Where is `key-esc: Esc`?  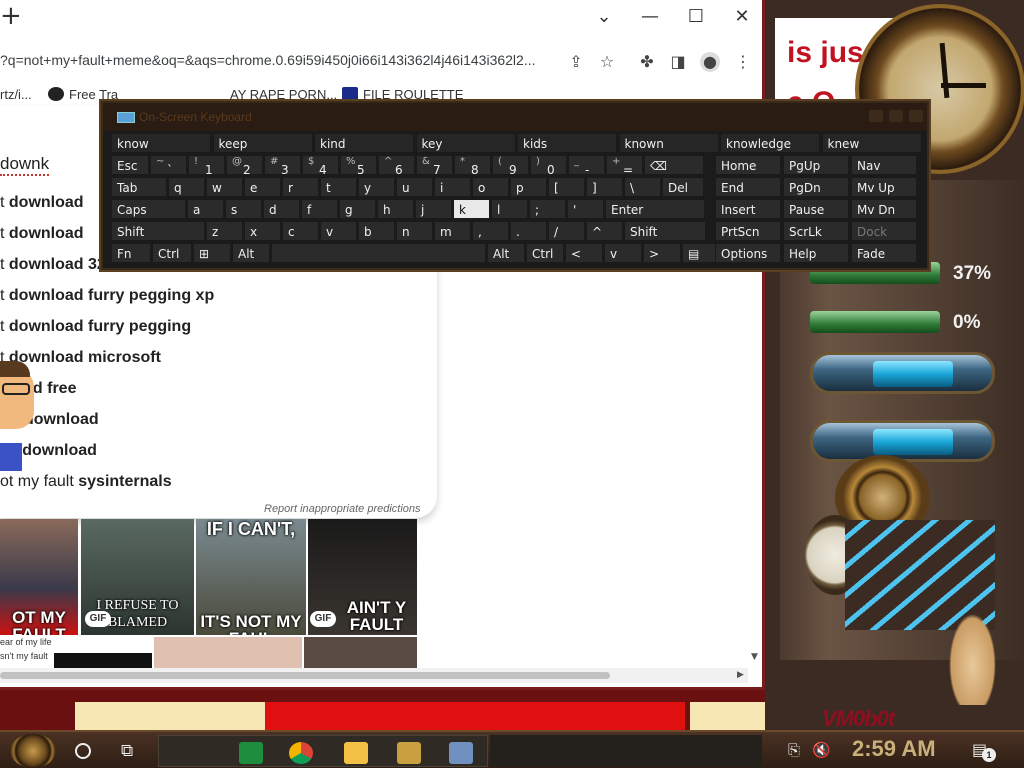 key-esc: Esc is located at coordinates (130, 165).